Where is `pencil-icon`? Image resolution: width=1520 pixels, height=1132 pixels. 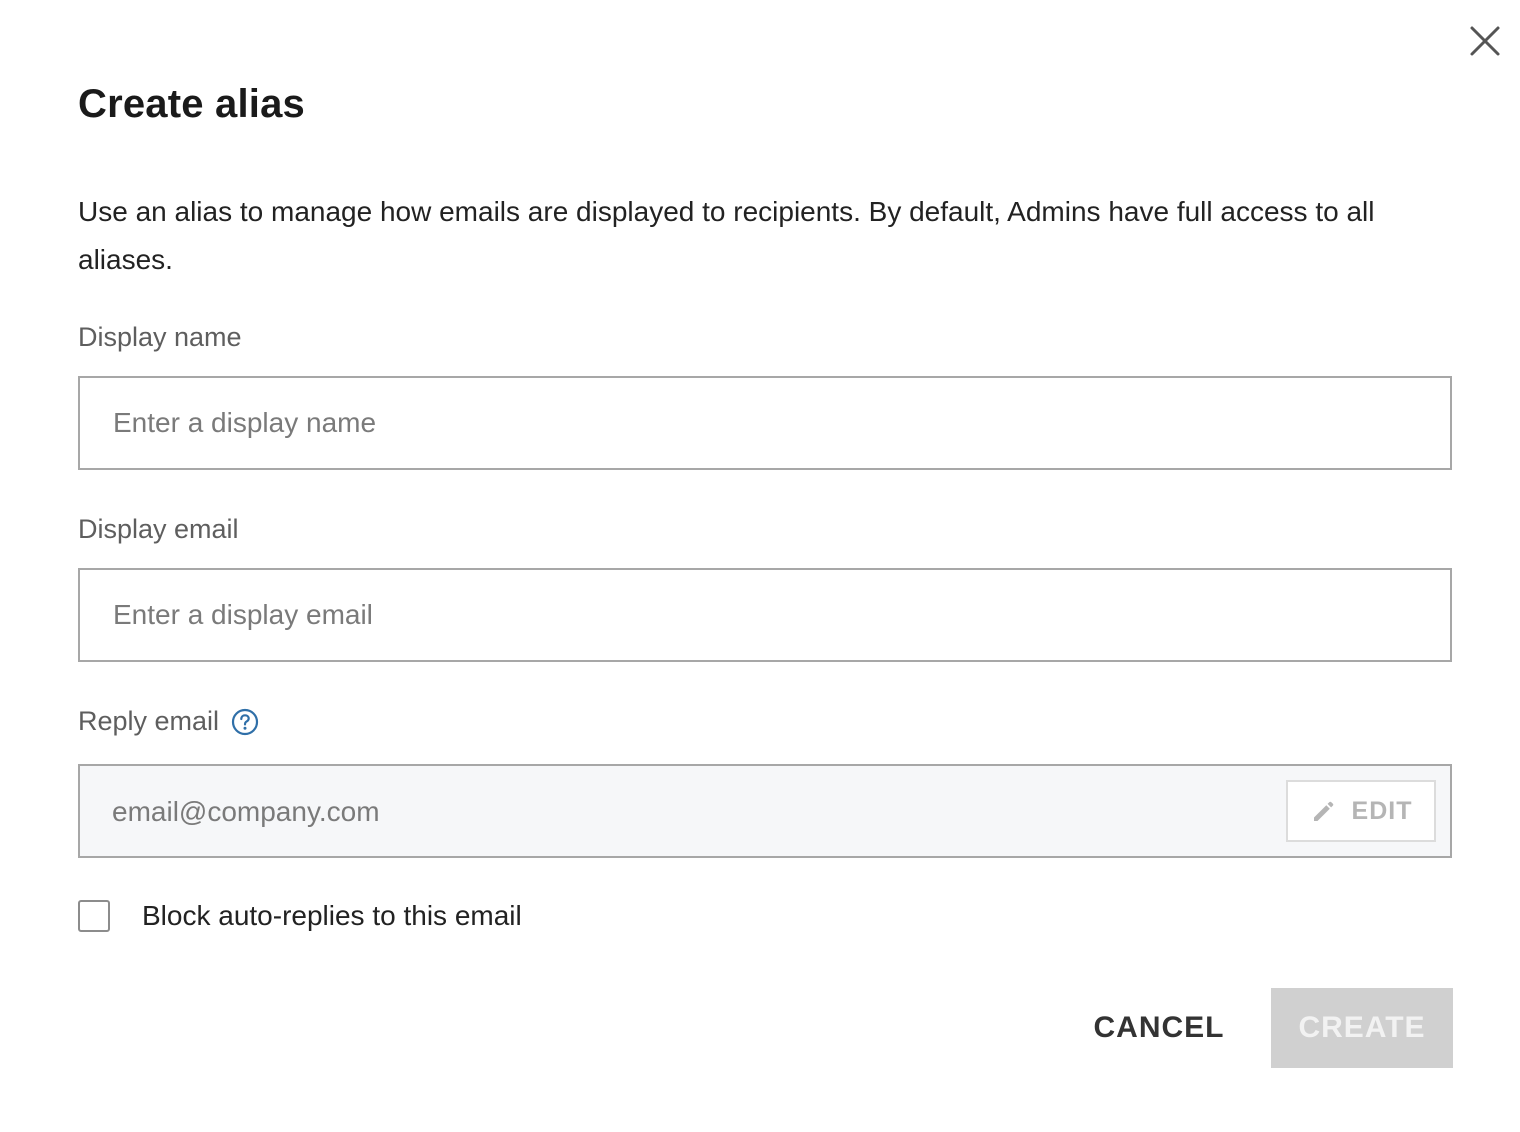
pencil-icon is located at coordinates (1324, 811).